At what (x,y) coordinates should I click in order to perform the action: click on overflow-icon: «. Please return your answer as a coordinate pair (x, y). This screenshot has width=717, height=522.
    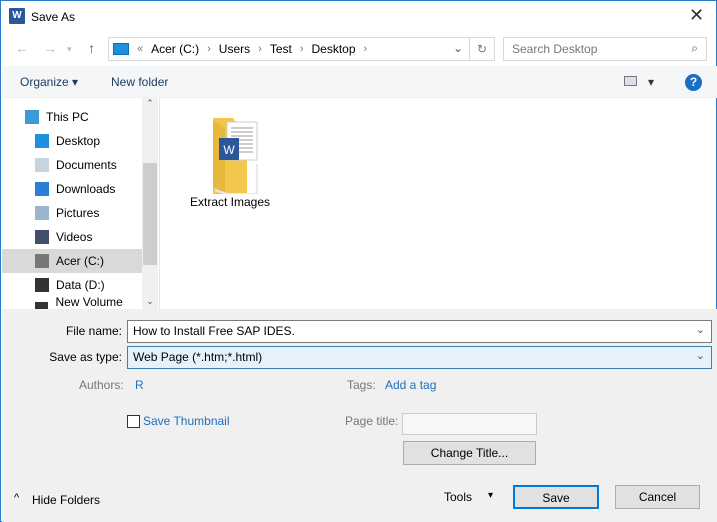
    Looking at the image, I should click on (140, 49).